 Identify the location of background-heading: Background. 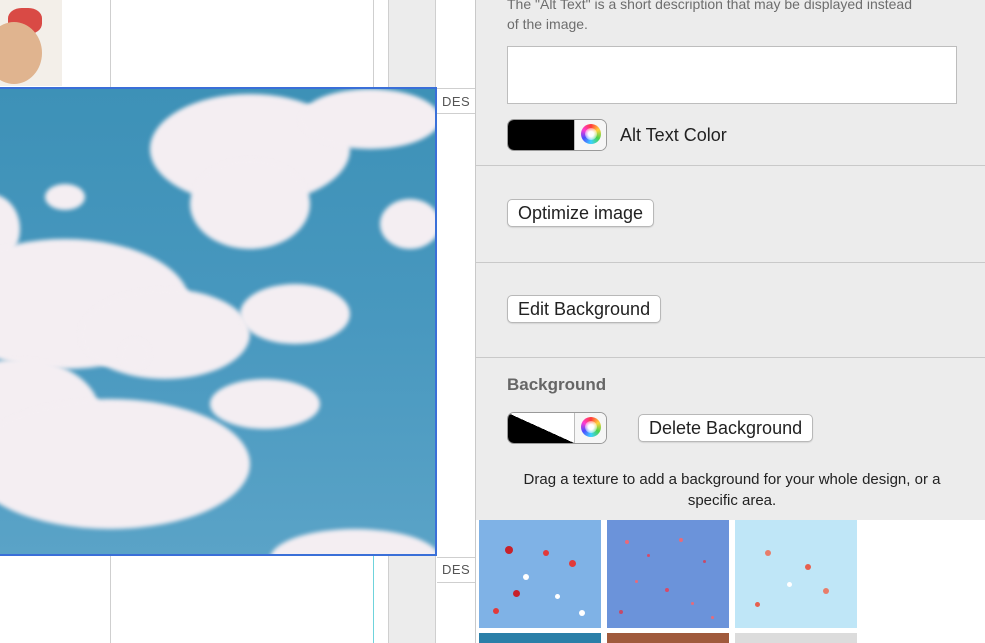
(557, 384).